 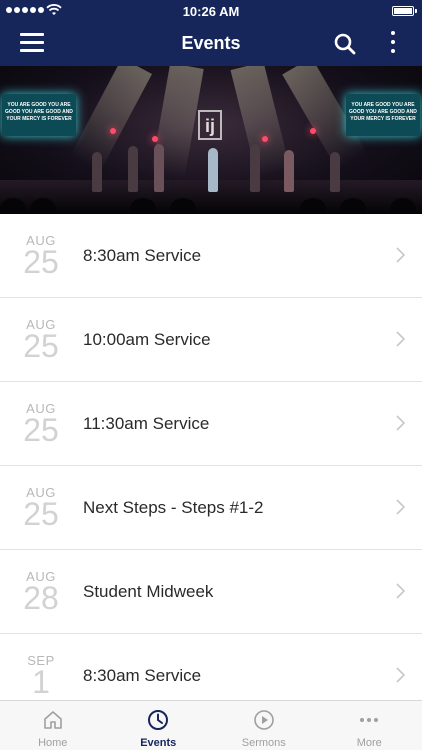 I want to click on status-time: 10:26 AM, so click(x=211, y=11).